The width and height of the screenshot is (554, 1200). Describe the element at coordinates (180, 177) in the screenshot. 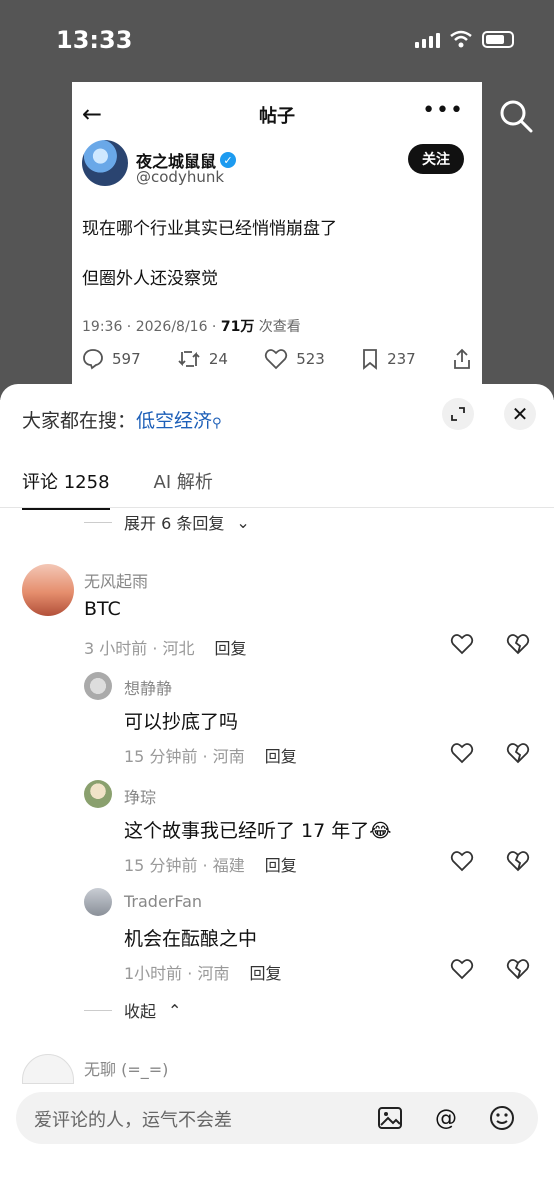

I see `author-handle: @codyhunk` at that location.